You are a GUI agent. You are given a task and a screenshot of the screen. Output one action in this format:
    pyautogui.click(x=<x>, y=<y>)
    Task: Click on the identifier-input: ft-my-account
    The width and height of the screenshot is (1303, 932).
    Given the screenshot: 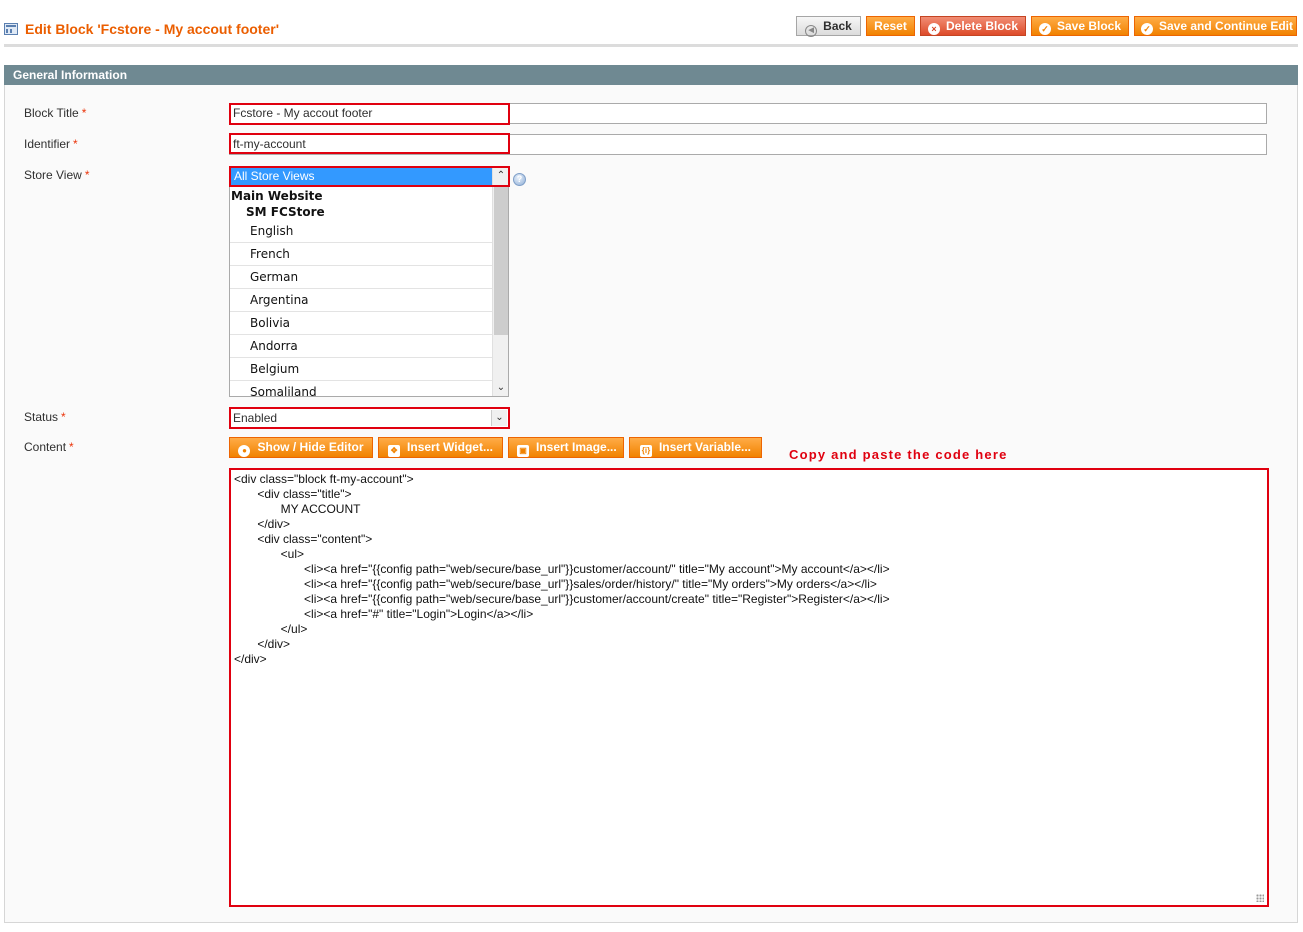 What is the action you would take?
    pyautogui.click(x=748, y=144)
    